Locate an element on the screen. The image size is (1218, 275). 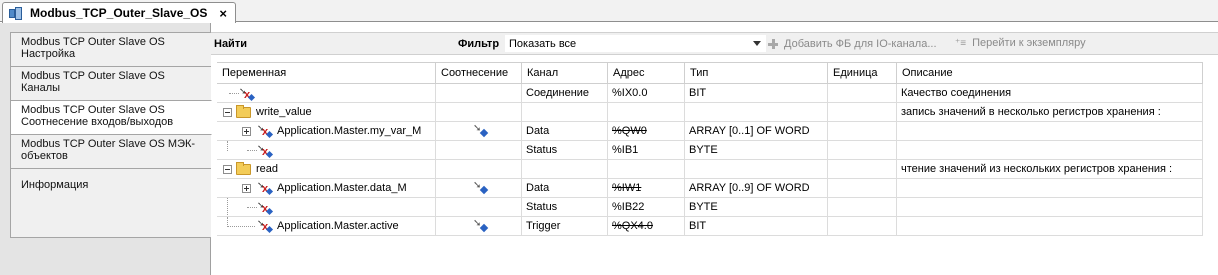
variable-name: Application.Master.my_var_M is located at coordinates (349, 131).